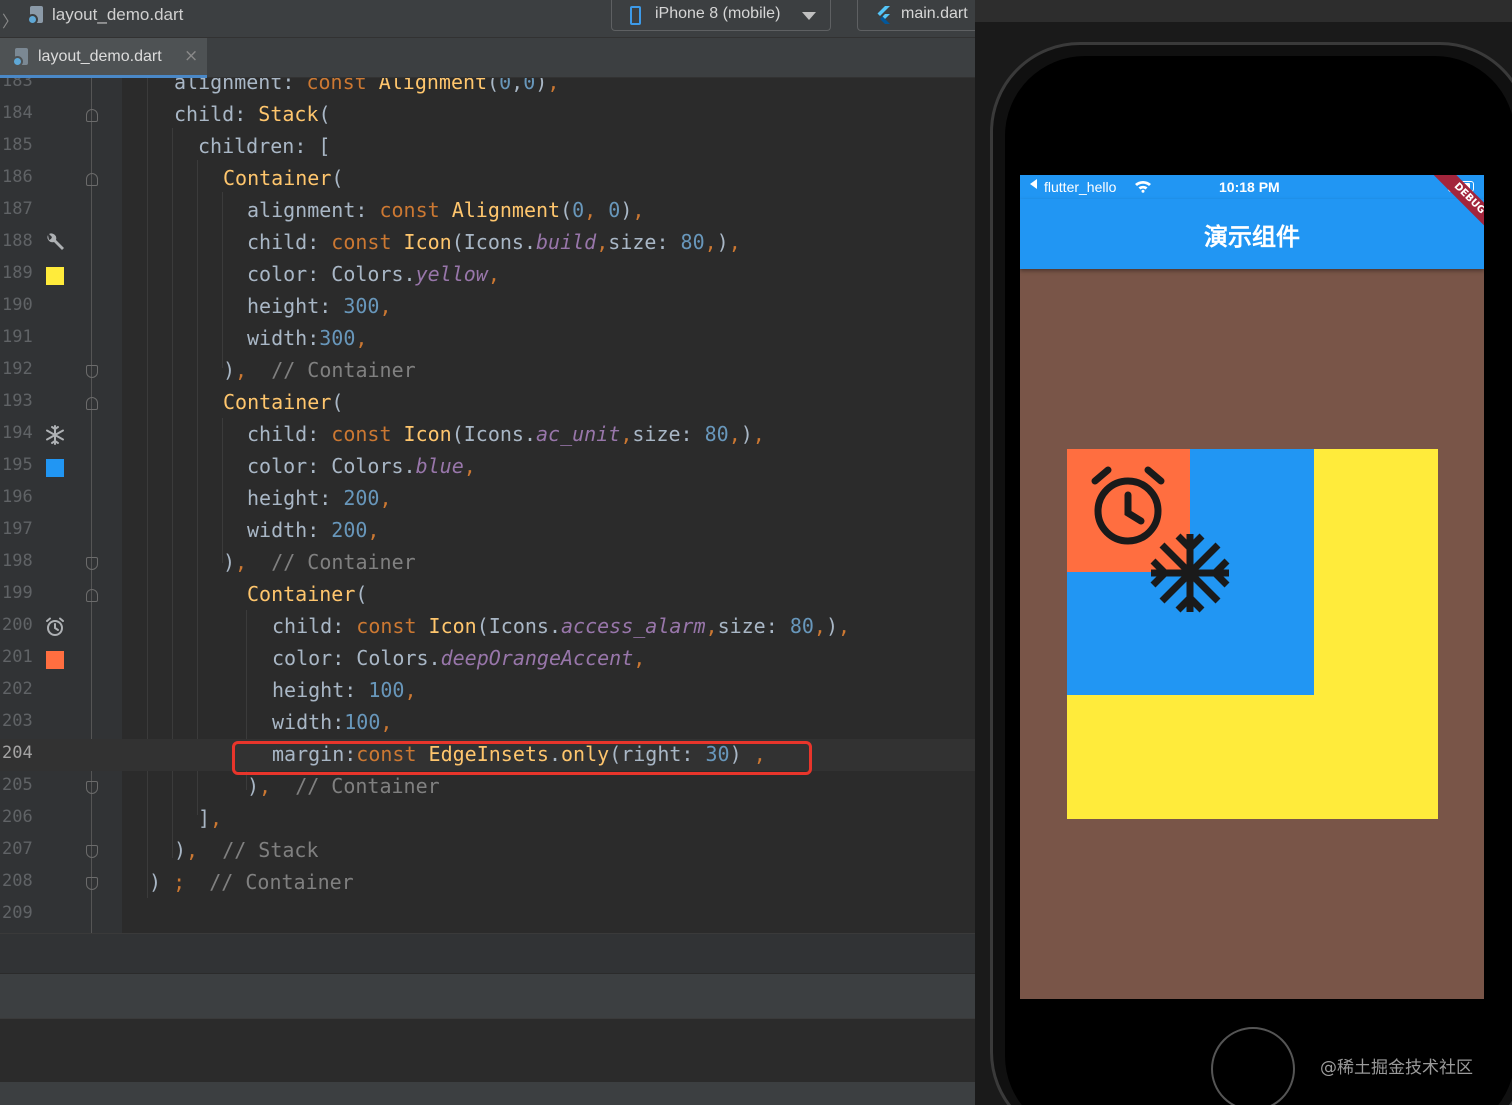 The height and width of the screenshot is (1105, 1512). Describe the element at coordinates (319, 306) in the screenshot. I see `code-text: height: 300,` at that location.